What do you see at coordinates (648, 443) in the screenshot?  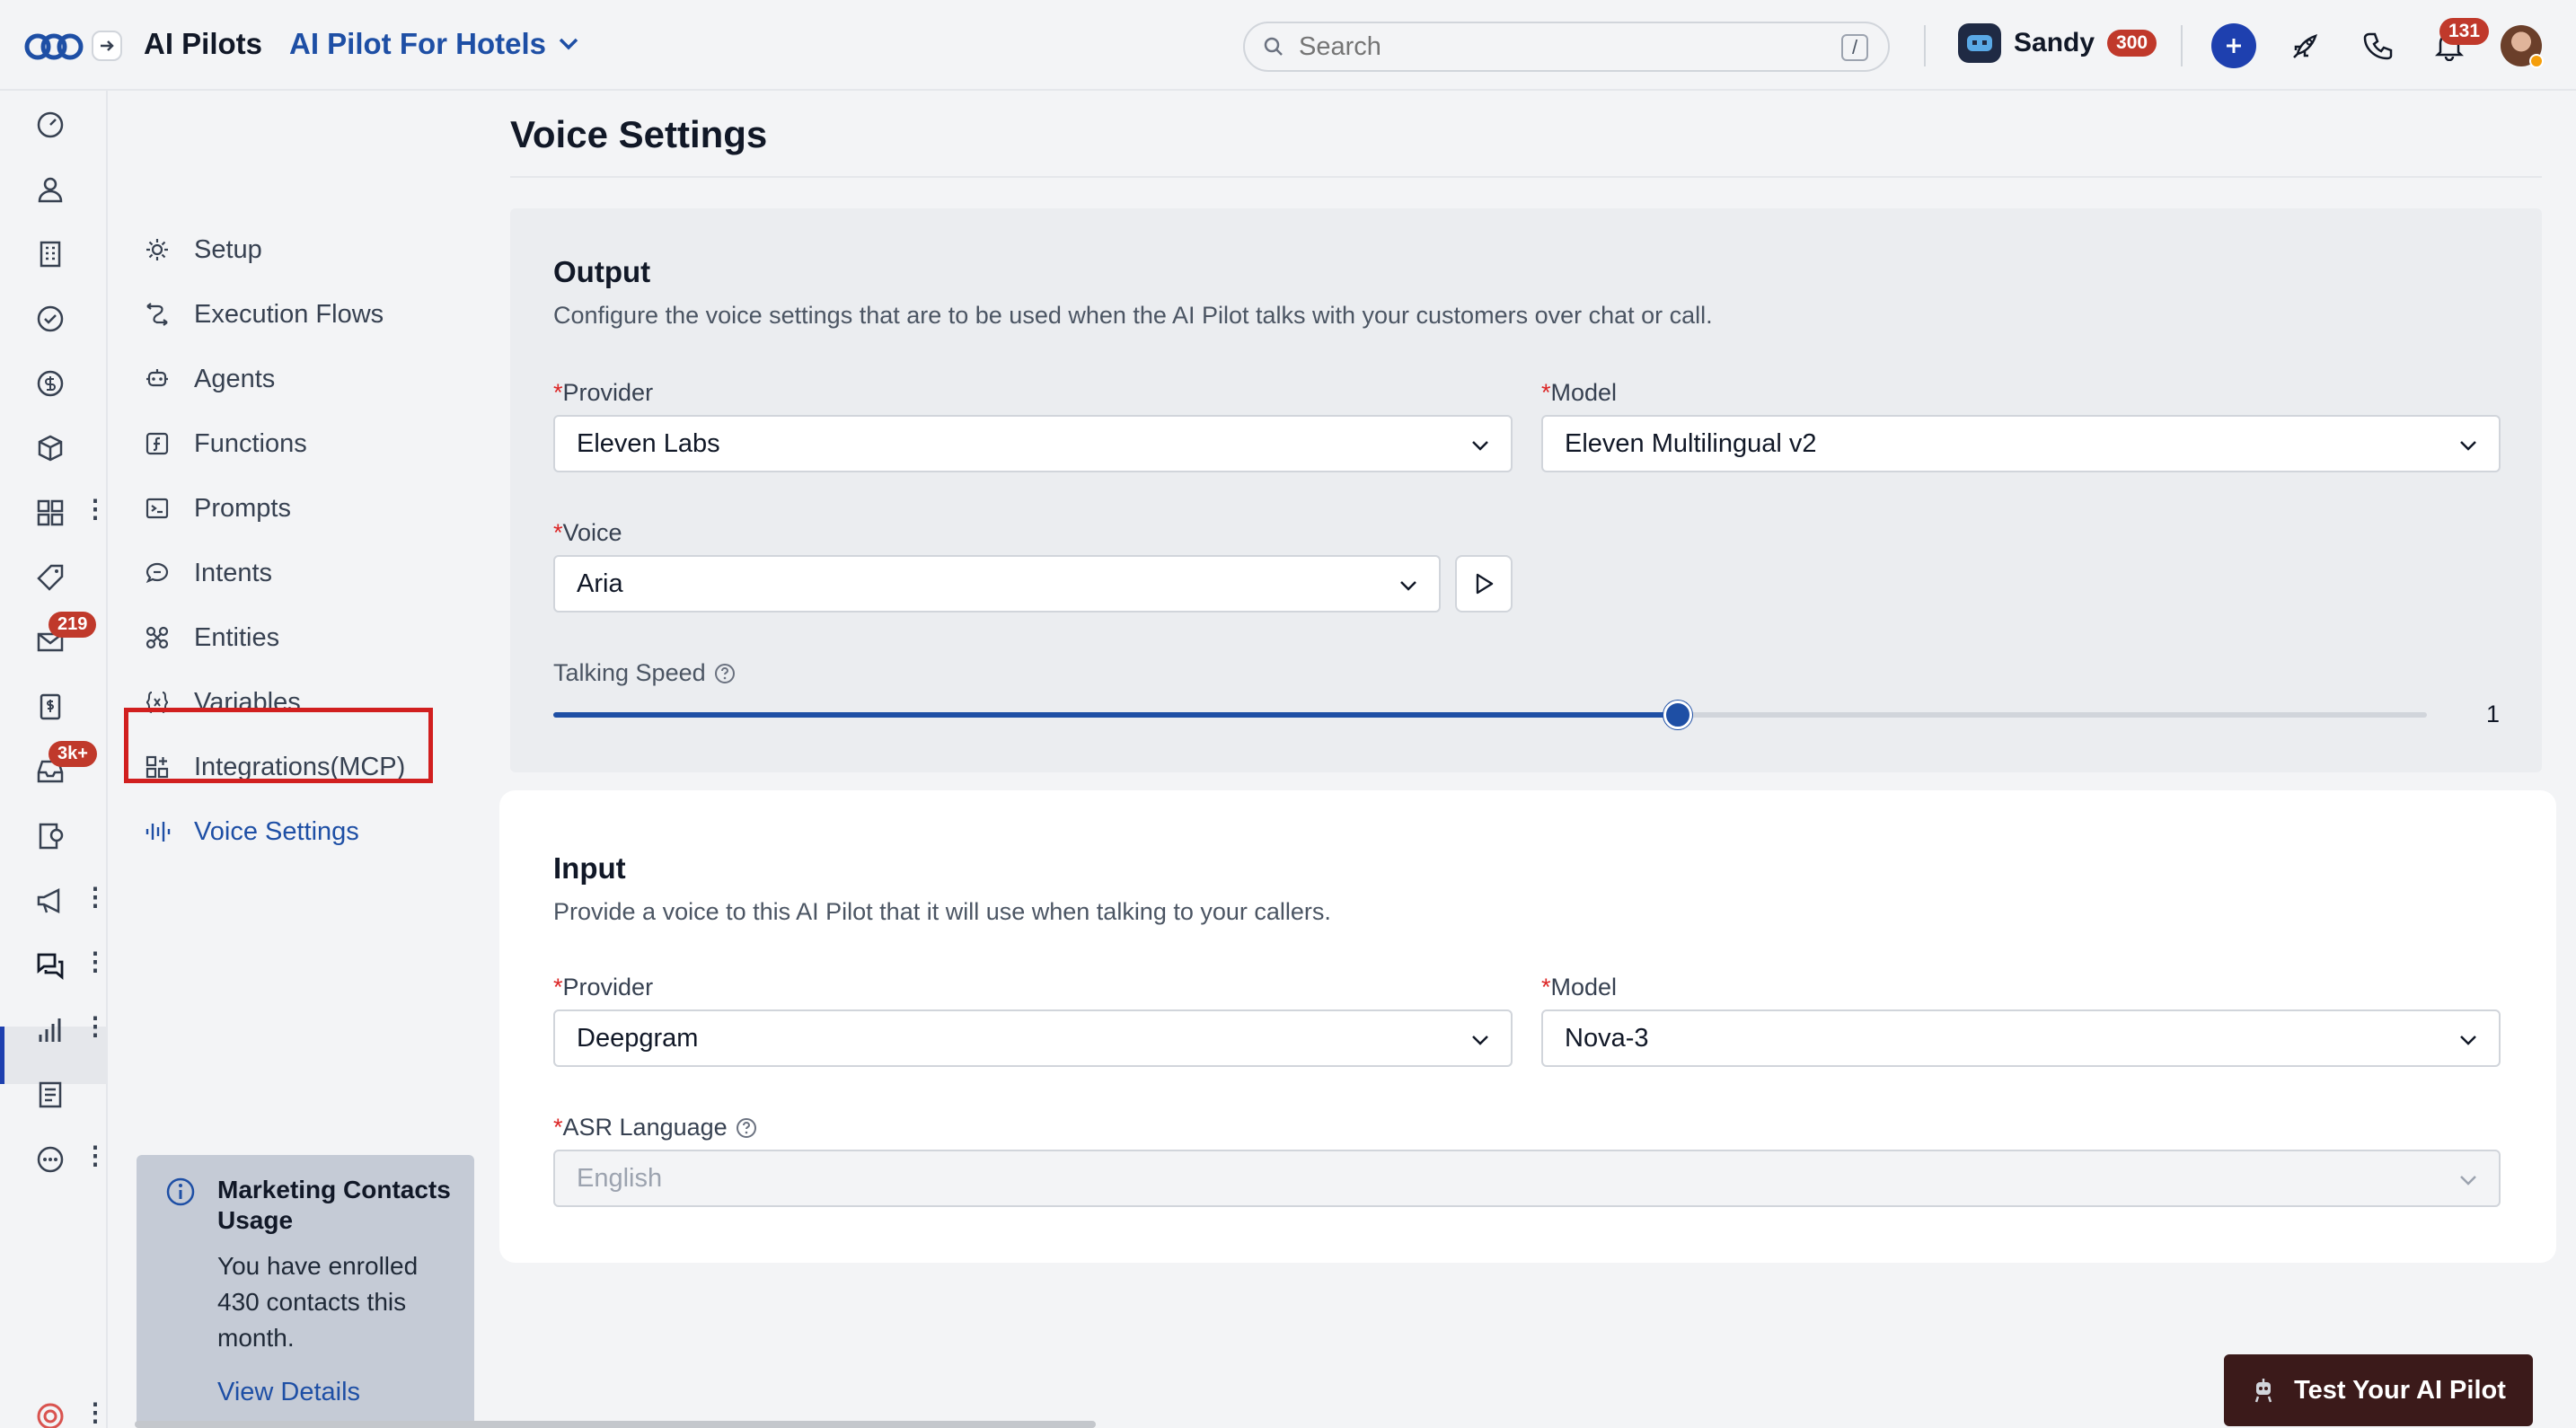 I see `select-value: Eleven Labs` at bounding box center [648, 443].